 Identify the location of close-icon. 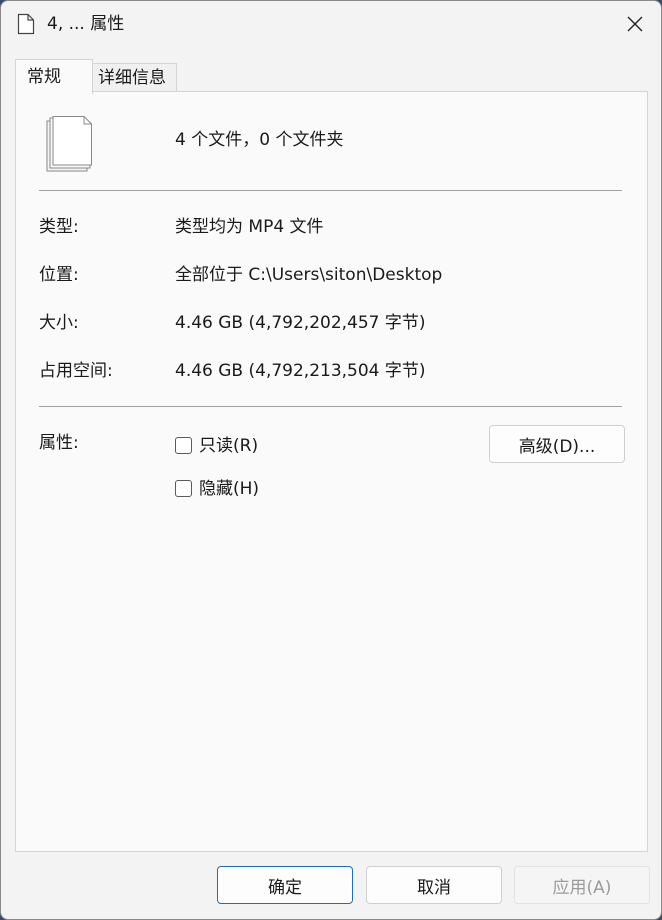
(635, 24).